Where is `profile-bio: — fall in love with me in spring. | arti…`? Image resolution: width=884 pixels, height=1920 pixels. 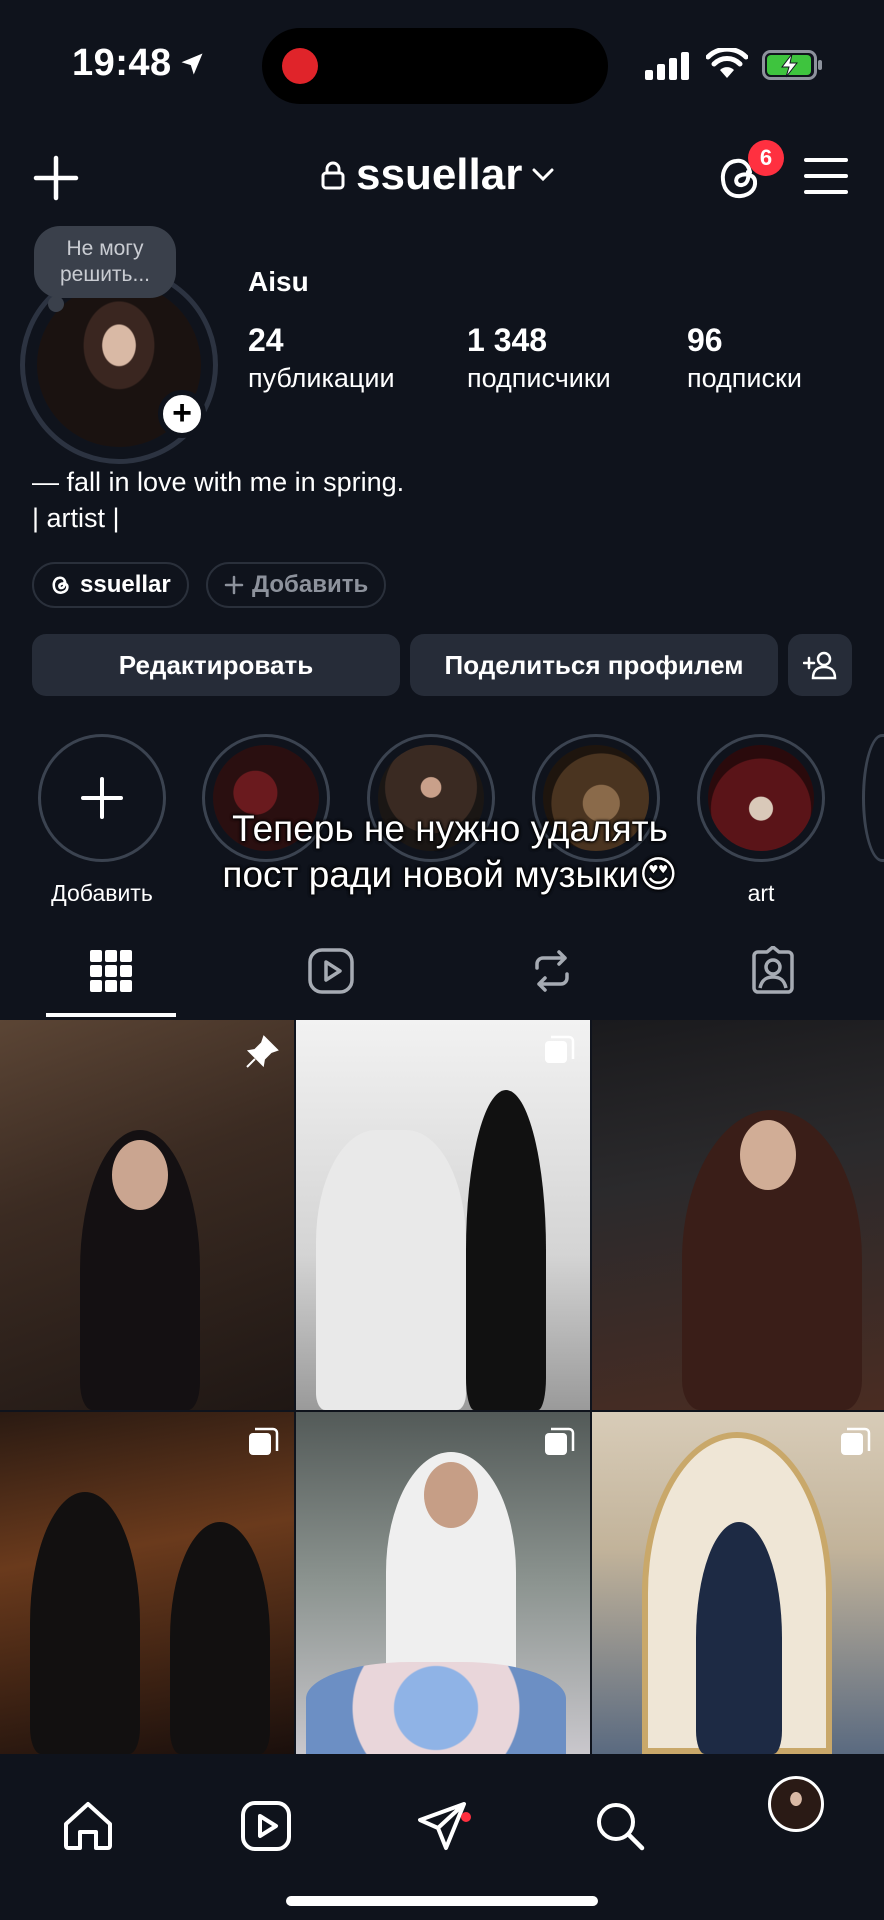 profile-bio: — fall in love with me in spring. | arti… is located at coordinates (218, 500).